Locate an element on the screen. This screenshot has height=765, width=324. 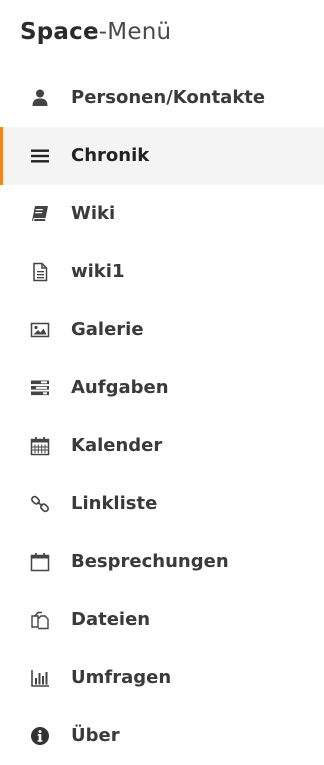
menu-item-label: Aufgaben is located at coordinates (120, 387).